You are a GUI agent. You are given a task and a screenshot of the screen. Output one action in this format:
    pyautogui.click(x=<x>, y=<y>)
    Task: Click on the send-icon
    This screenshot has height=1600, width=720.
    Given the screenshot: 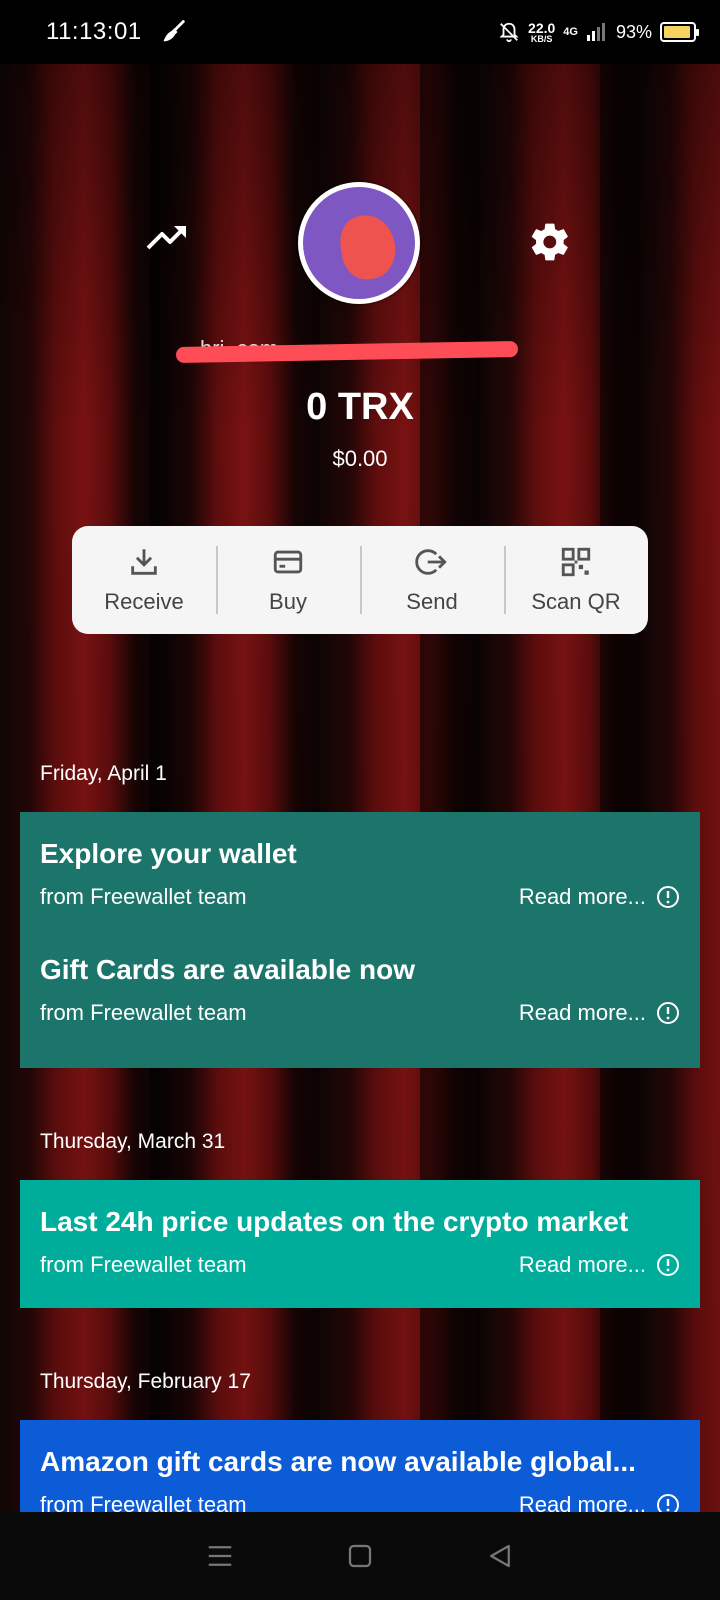 What is the action you would take?
    pyautogui.click(x=431, y=562)
    